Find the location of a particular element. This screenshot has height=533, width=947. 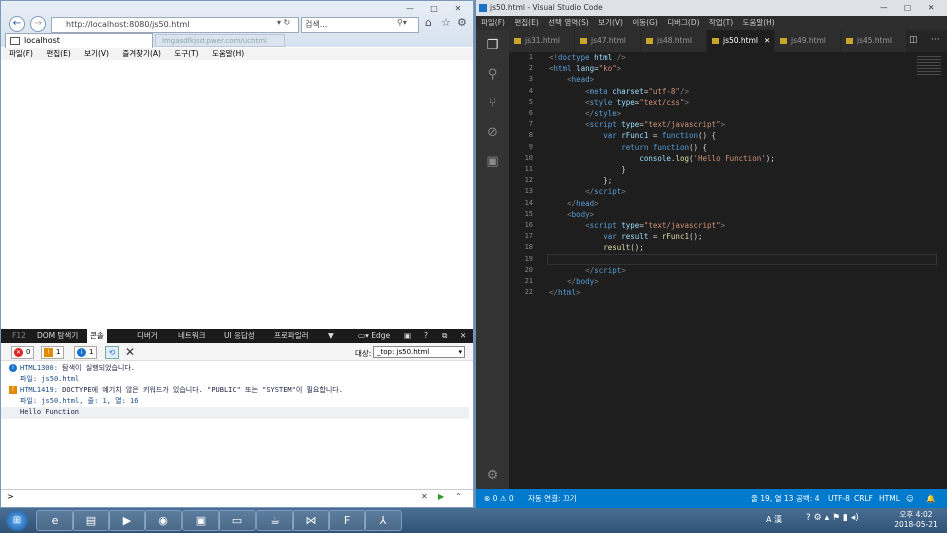

more-tabs-icon: ▼ is located at coordinates (331, 336).